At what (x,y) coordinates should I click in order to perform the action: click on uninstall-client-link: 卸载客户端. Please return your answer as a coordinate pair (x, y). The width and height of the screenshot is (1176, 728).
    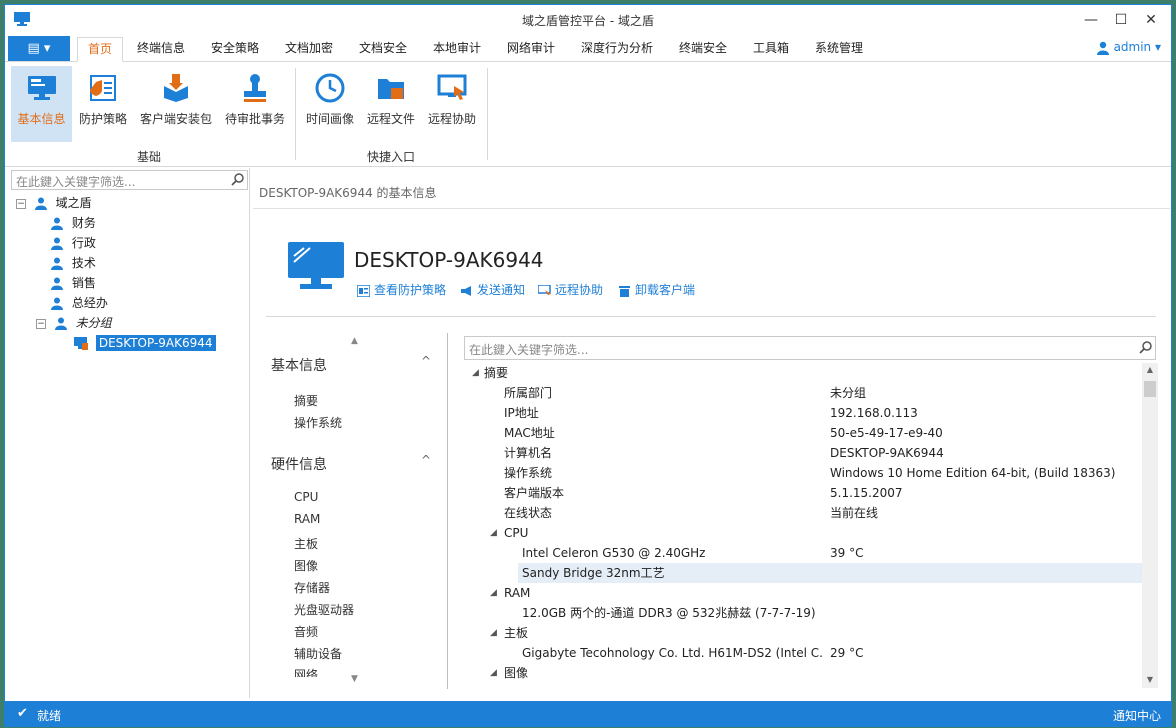
    Looking at the image, I should click on (656, 289).